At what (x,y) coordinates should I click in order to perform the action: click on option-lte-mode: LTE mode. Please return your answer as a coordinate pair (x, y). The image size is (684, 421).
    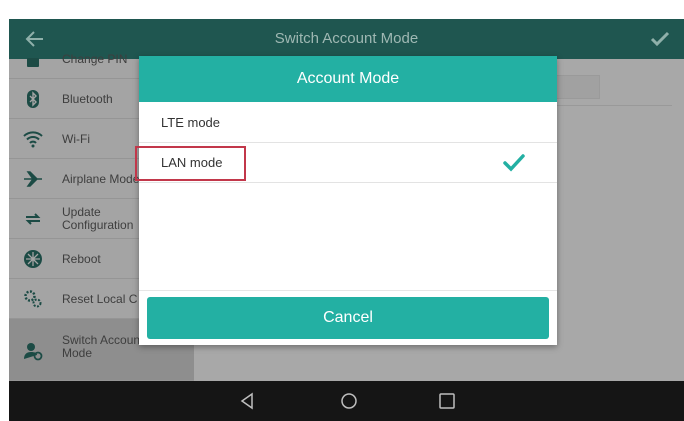
    Looking at the image, I should click on (348, 123).